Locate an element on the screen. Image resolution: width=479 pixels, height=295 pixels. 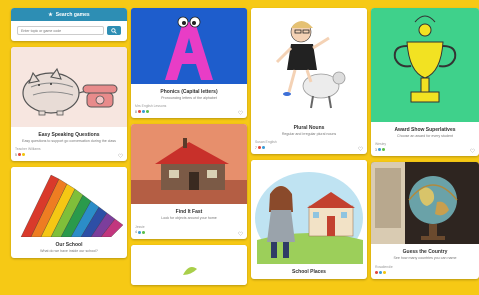
search-input is located at coordinates (60, 30).